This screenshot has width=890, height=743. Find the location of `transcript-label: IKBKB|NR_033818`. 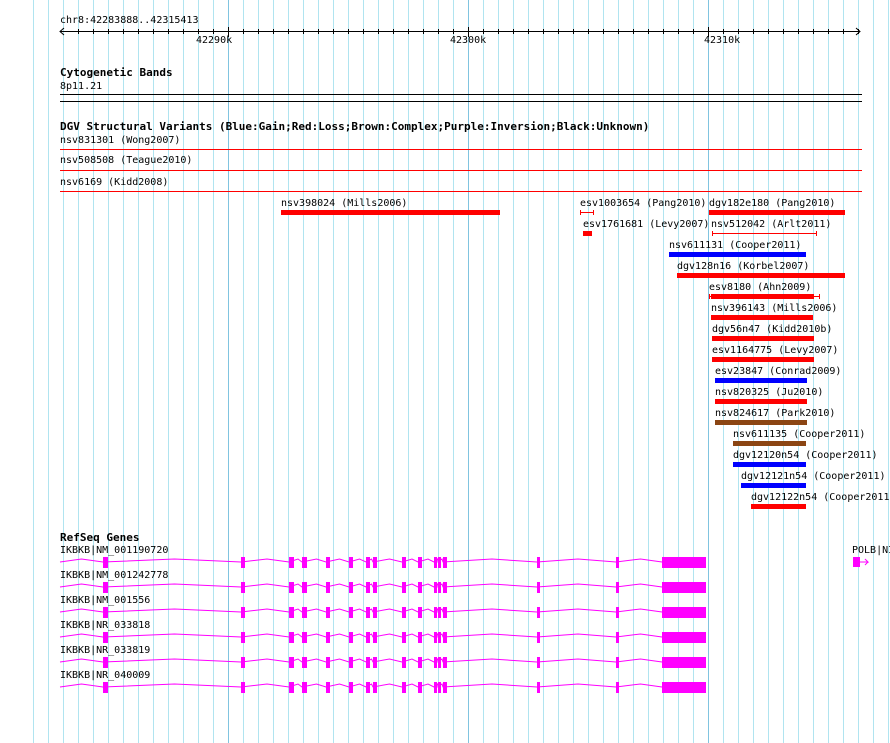

transcript-label: IKBKB|NR_033818 is located at coordinates (105, 625).